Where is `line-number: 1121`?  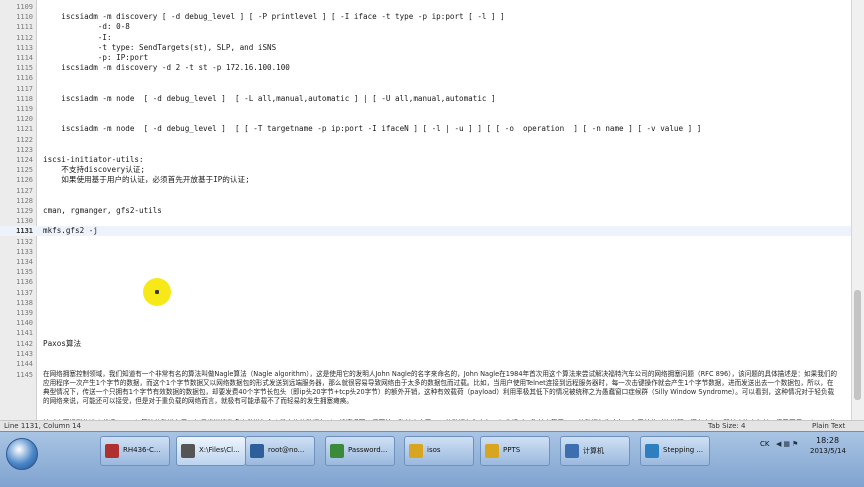 line-number: 1121 is located at coordinates (24, 129).